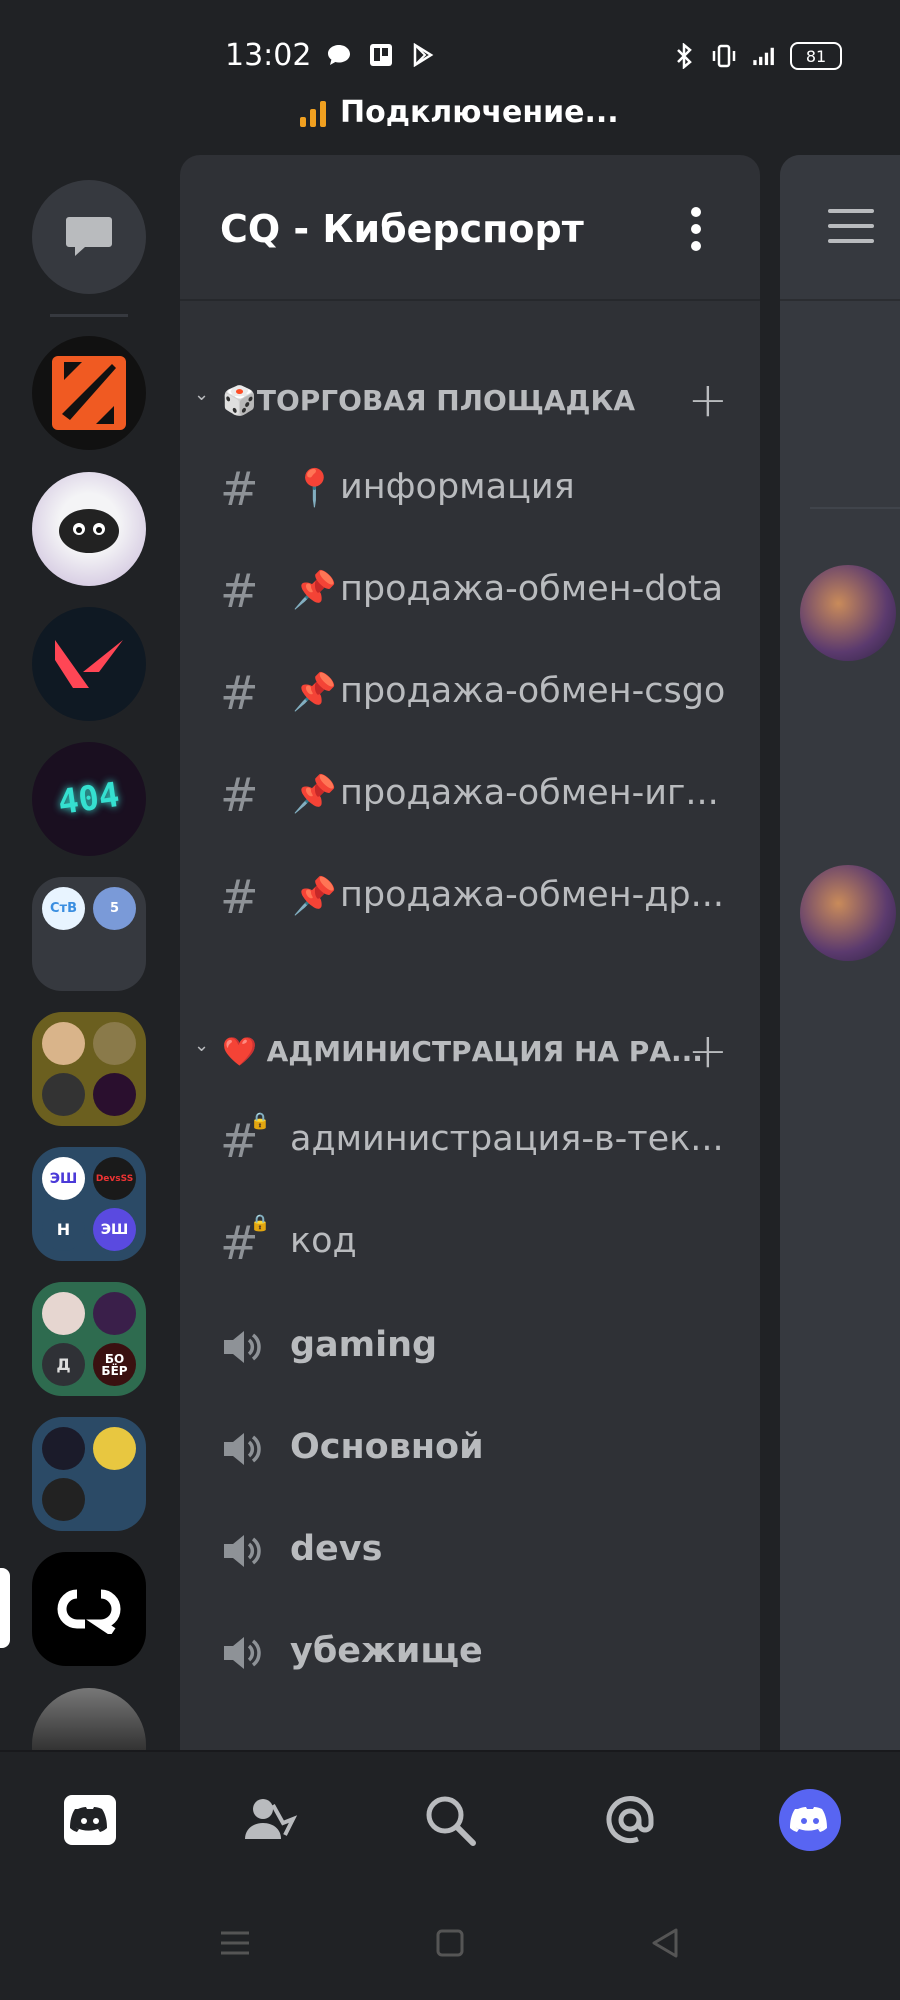 The width and height of the screenshot is (900, 2000). I want to click on server-folder-4: Д БО БЁР, so click(89, 1339).